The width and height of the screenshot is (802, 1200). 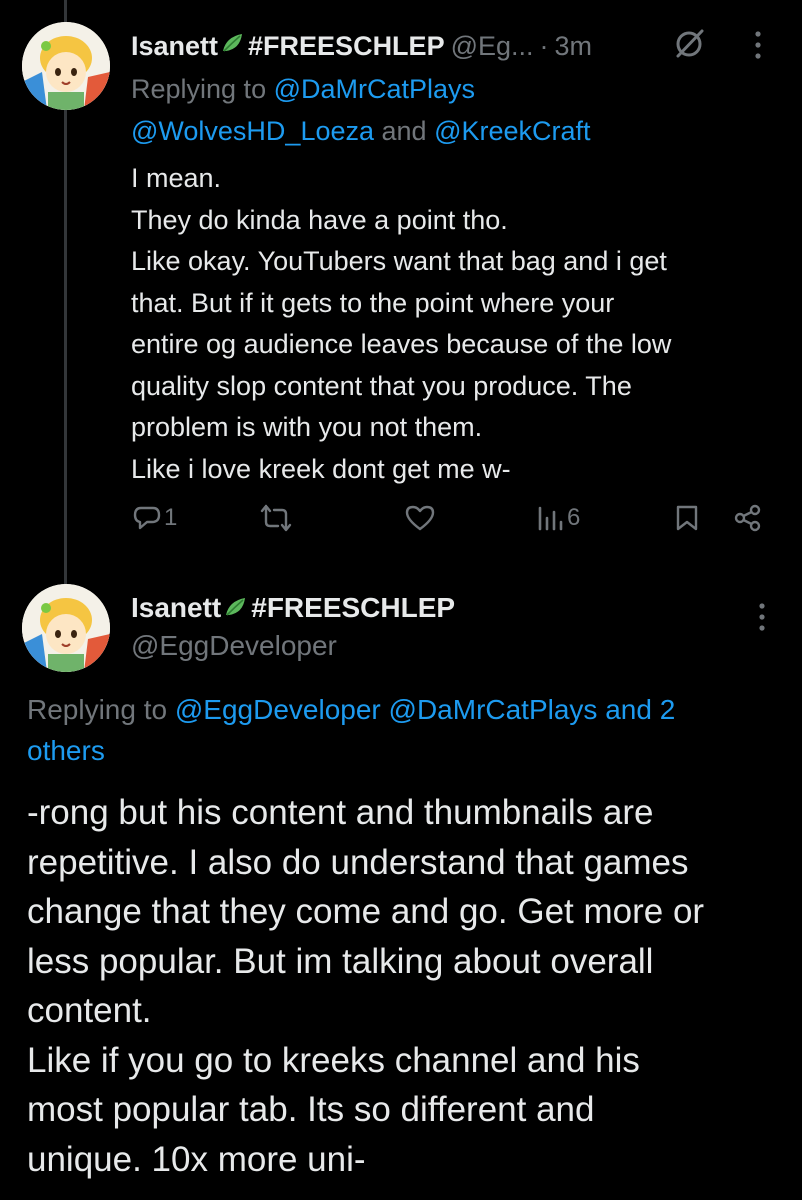 I want to click on share-icon, so click(x=747, y=518).